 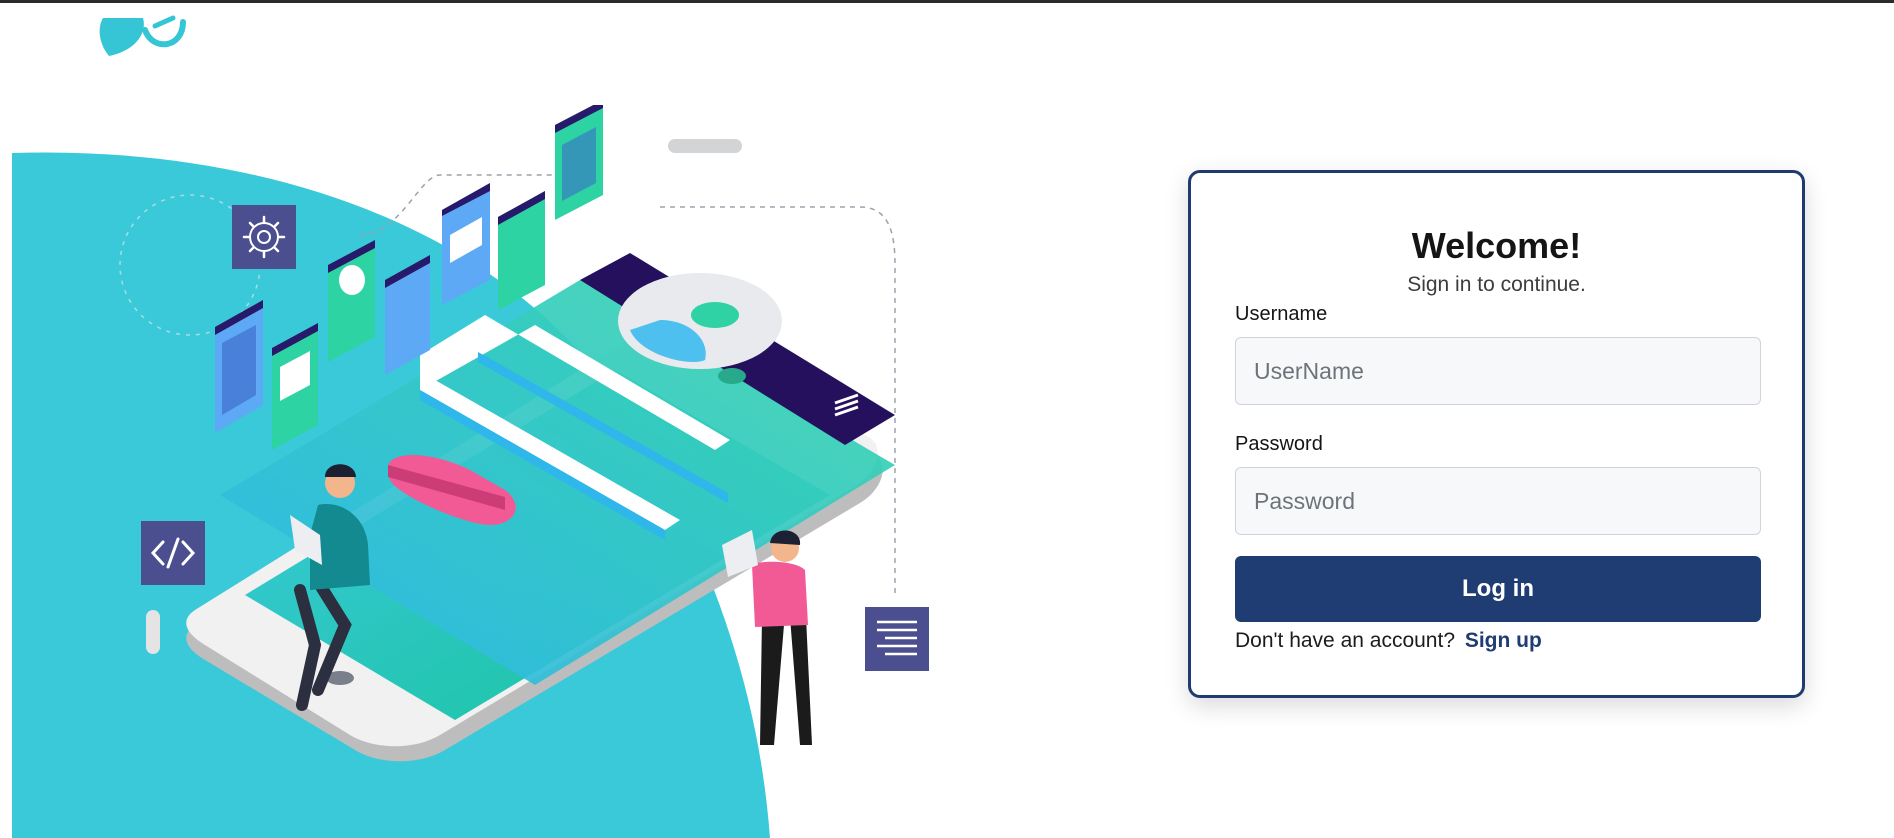 What do you see at coordinates (142, 34) in the screenshot?
I see `brand-logo-icon` at bounding box center [142, 34].